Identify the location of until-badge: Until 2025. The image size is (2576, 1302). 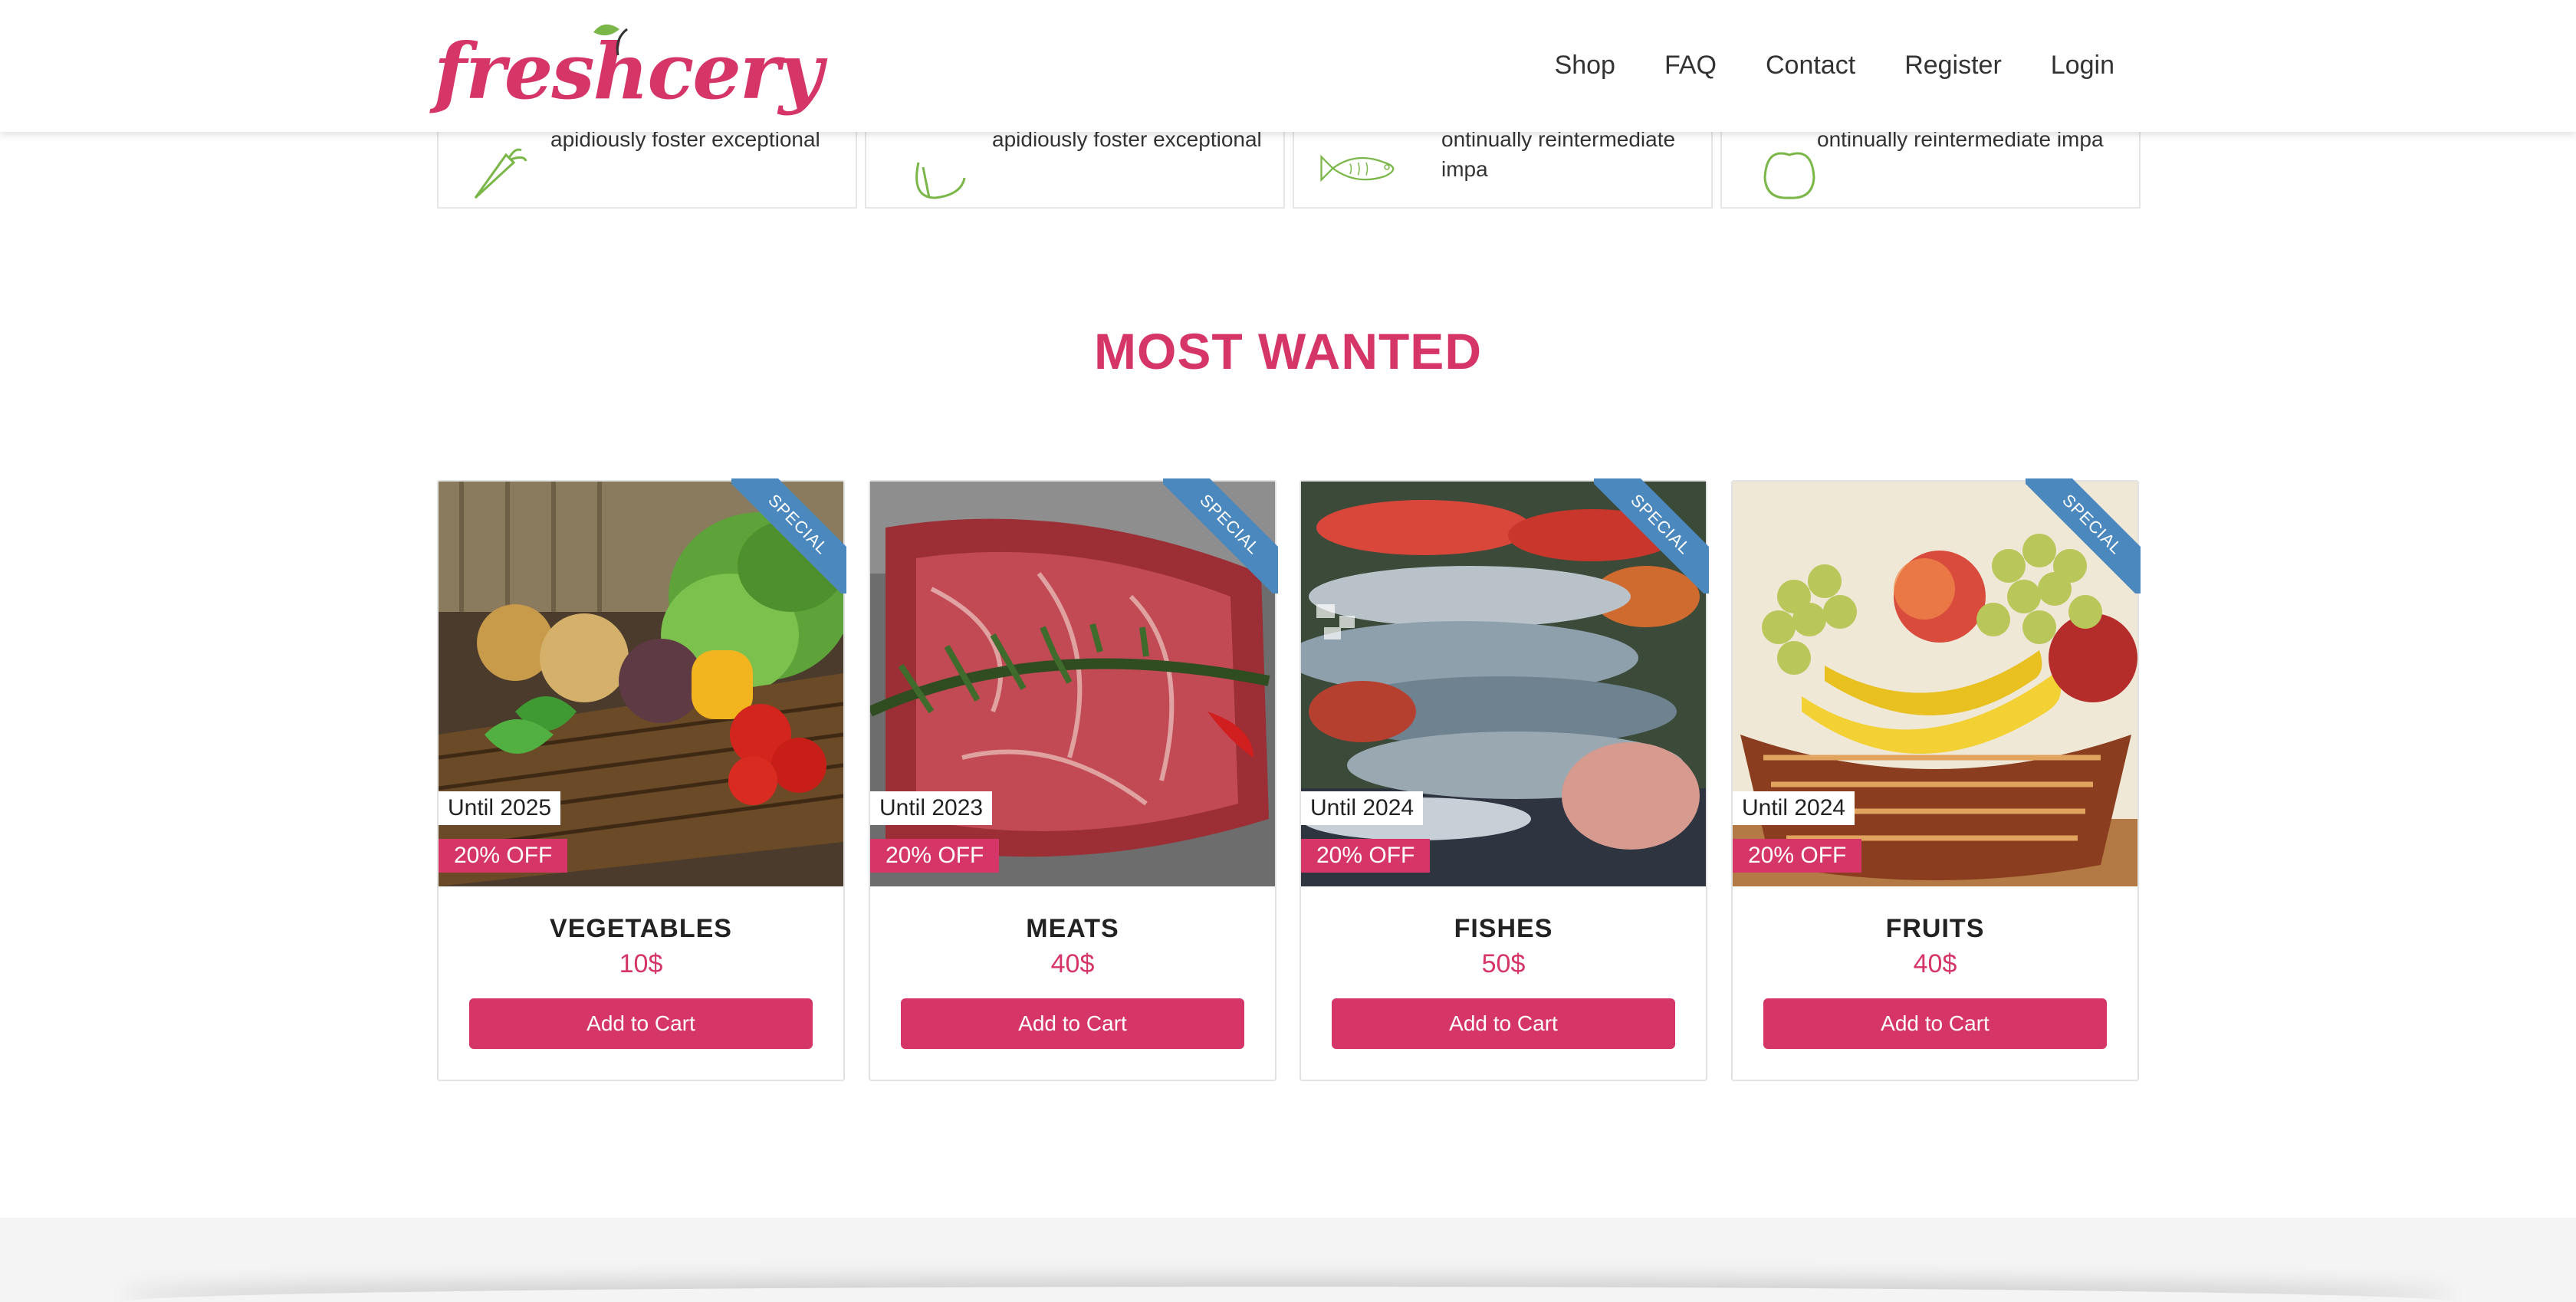
(500, 808).